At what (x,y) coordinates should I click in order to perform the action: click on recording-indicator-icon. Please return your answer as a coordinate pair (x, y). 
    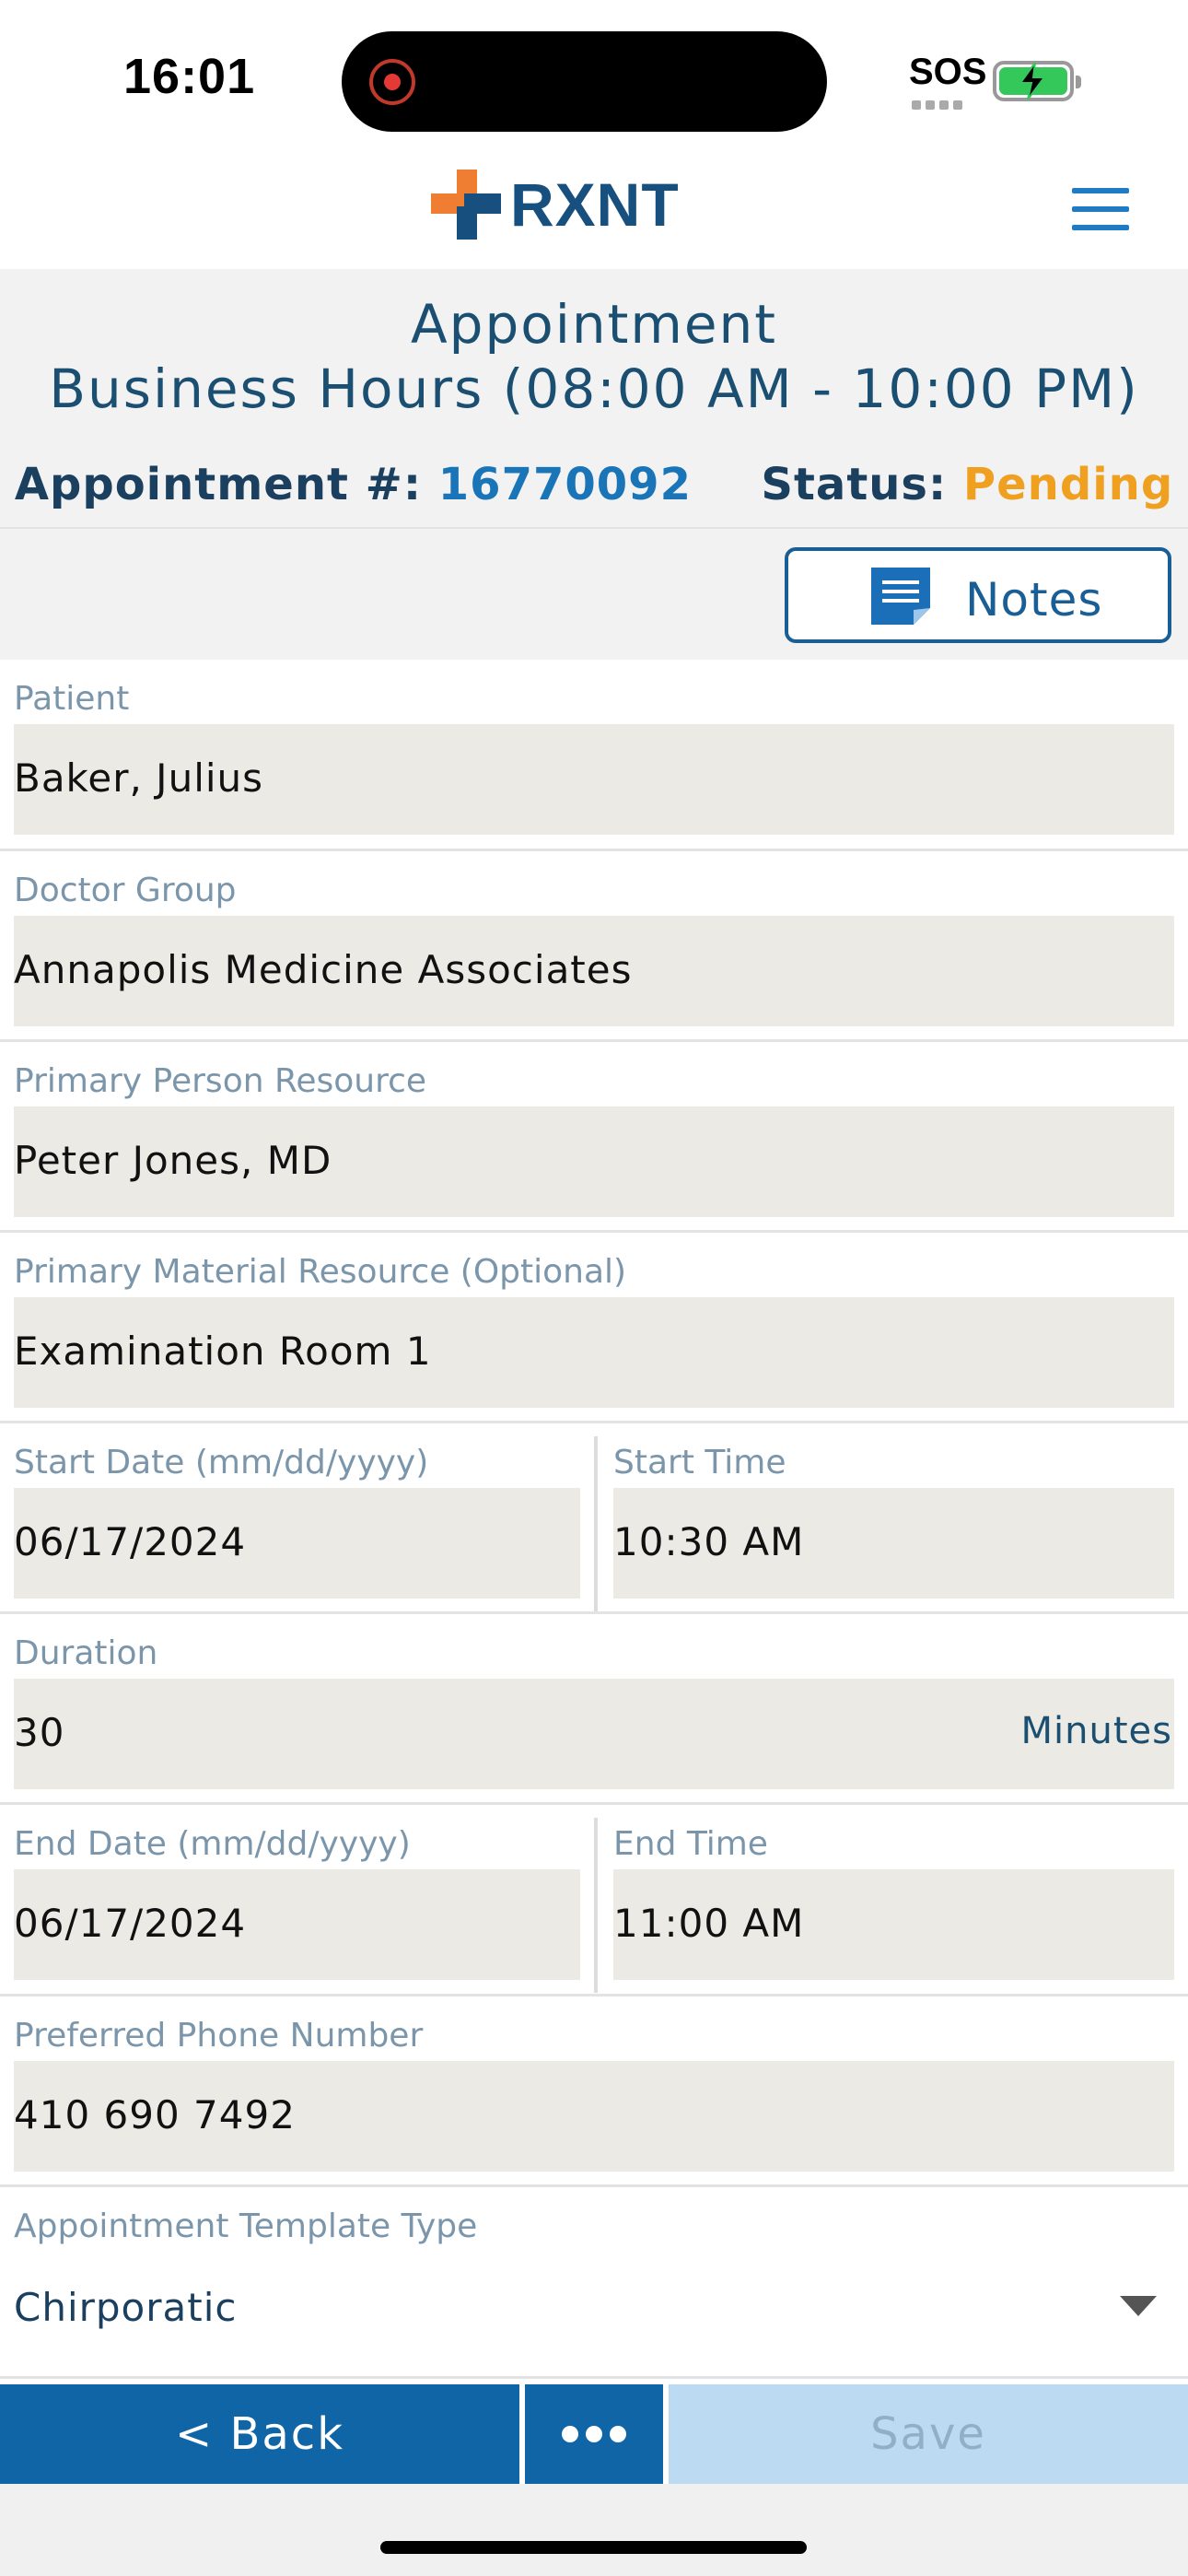
    Looking at the image, I should click on (392, 82).